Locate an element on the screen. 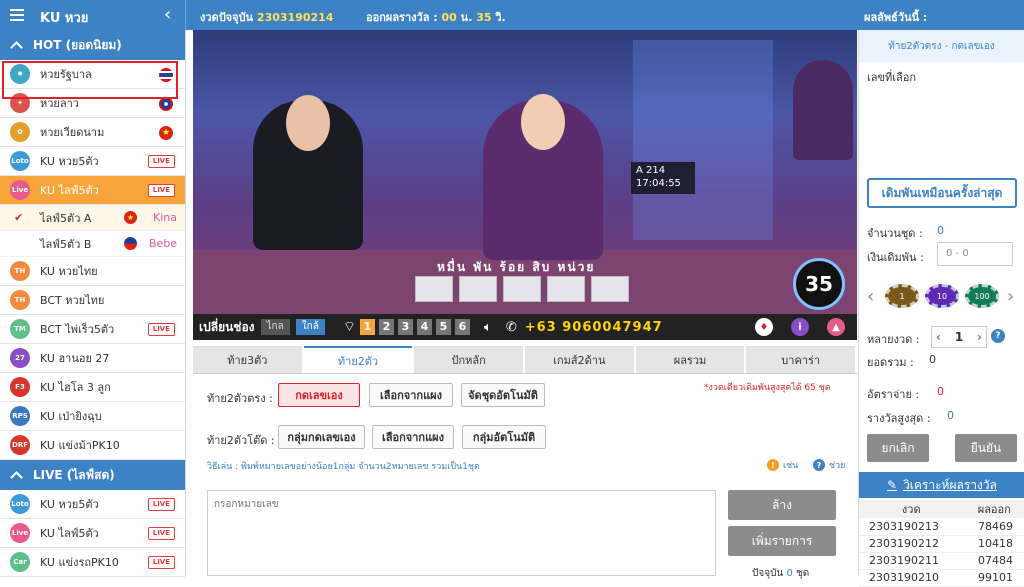  lao-flag-icon is located at coordinates (166, 104).